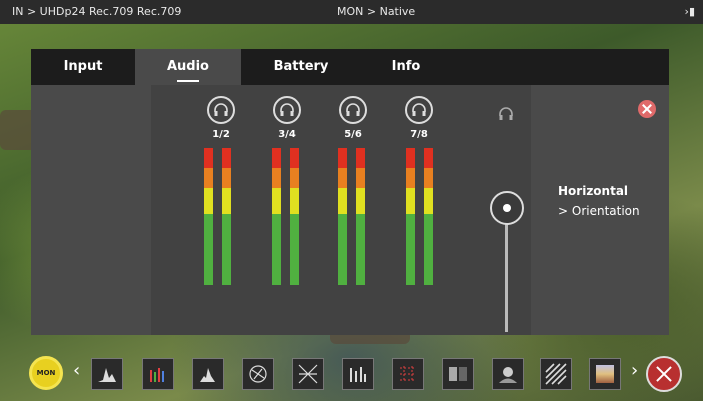  Describe the element at coordinates (221, 134) in the screenshot. I see `channel-label: 1/2` at that location.